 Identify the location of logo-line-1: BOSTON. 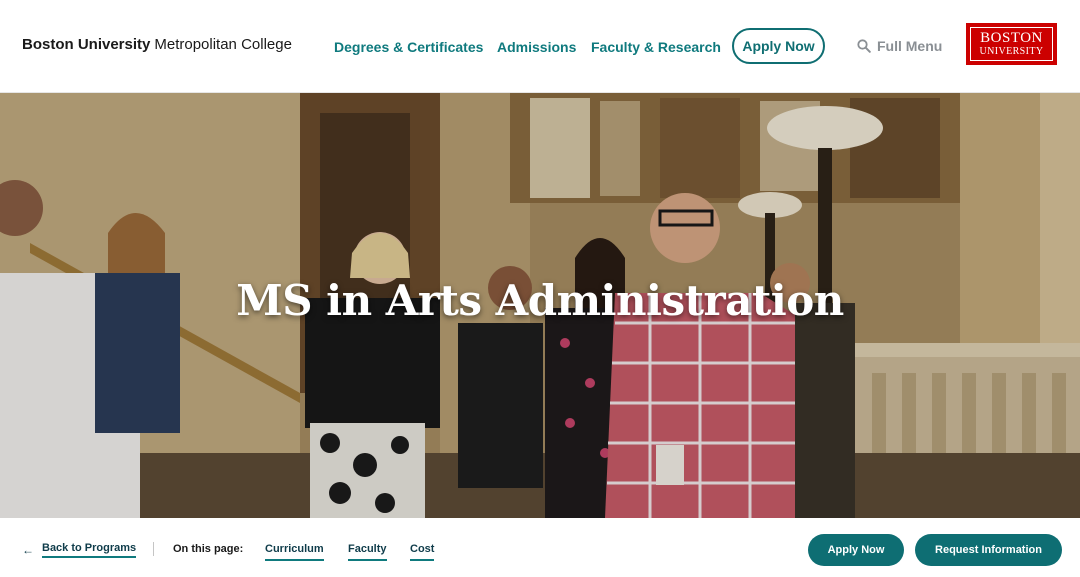
(1011, 38).